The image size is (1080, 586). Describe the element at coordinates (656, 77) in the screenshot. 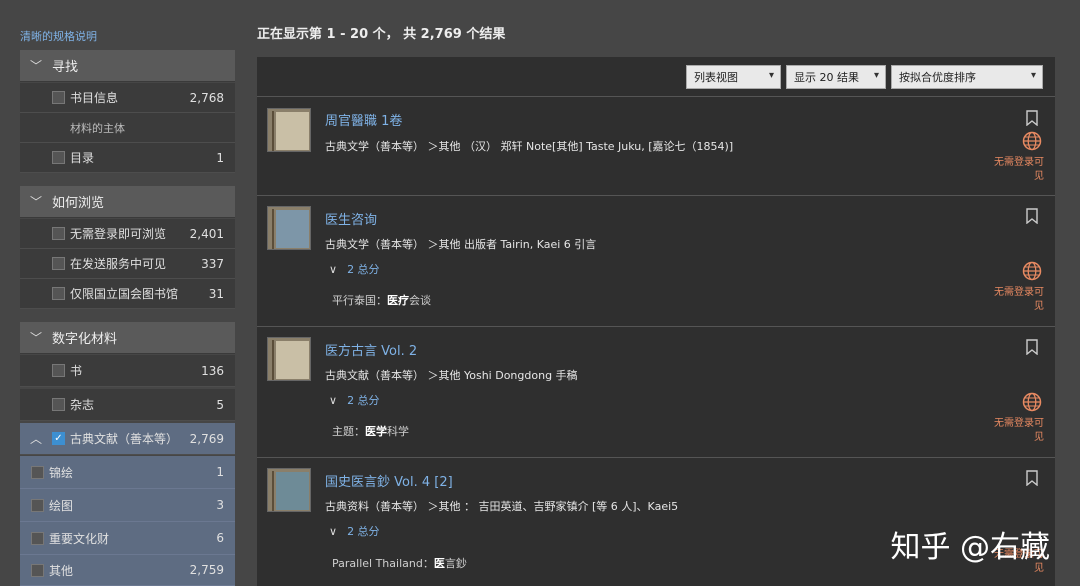

I see `results-toolbar: 列表视图 ▾ 显示 20 结果 ▾ 按拟合优度排序 ▾` at that location.